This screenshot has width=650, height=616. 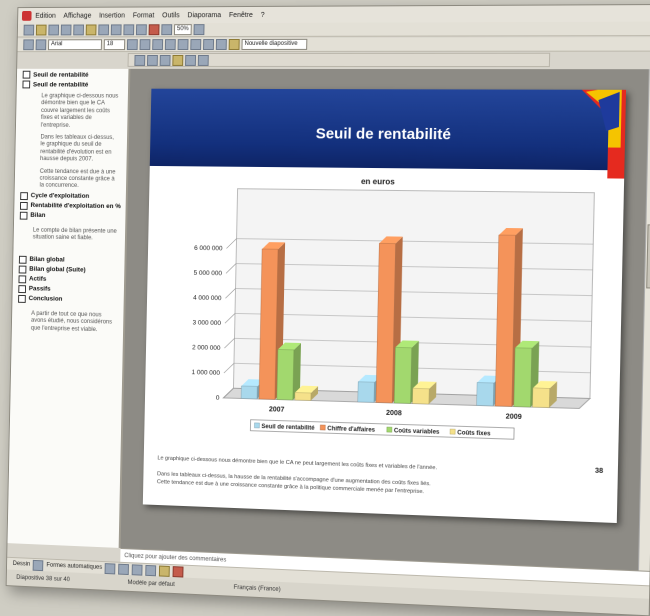 I want to click on app-icon, so click(x=26, y=15).